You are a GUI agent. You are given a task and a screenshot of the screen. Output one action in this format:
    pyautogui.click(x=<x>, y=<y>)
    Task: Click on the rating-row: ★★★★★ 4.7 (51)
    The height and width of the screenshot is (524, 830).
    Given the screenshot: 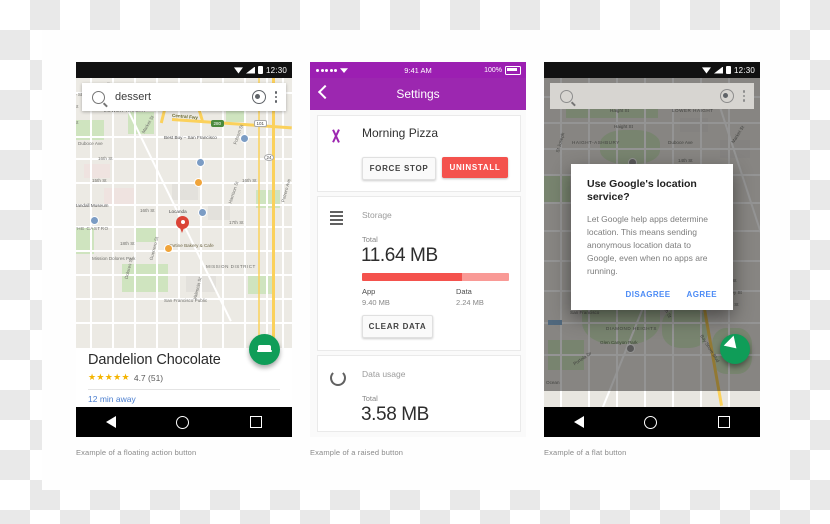 What is the action you would take?
    pyautogui.click(x=125, y=377)
    